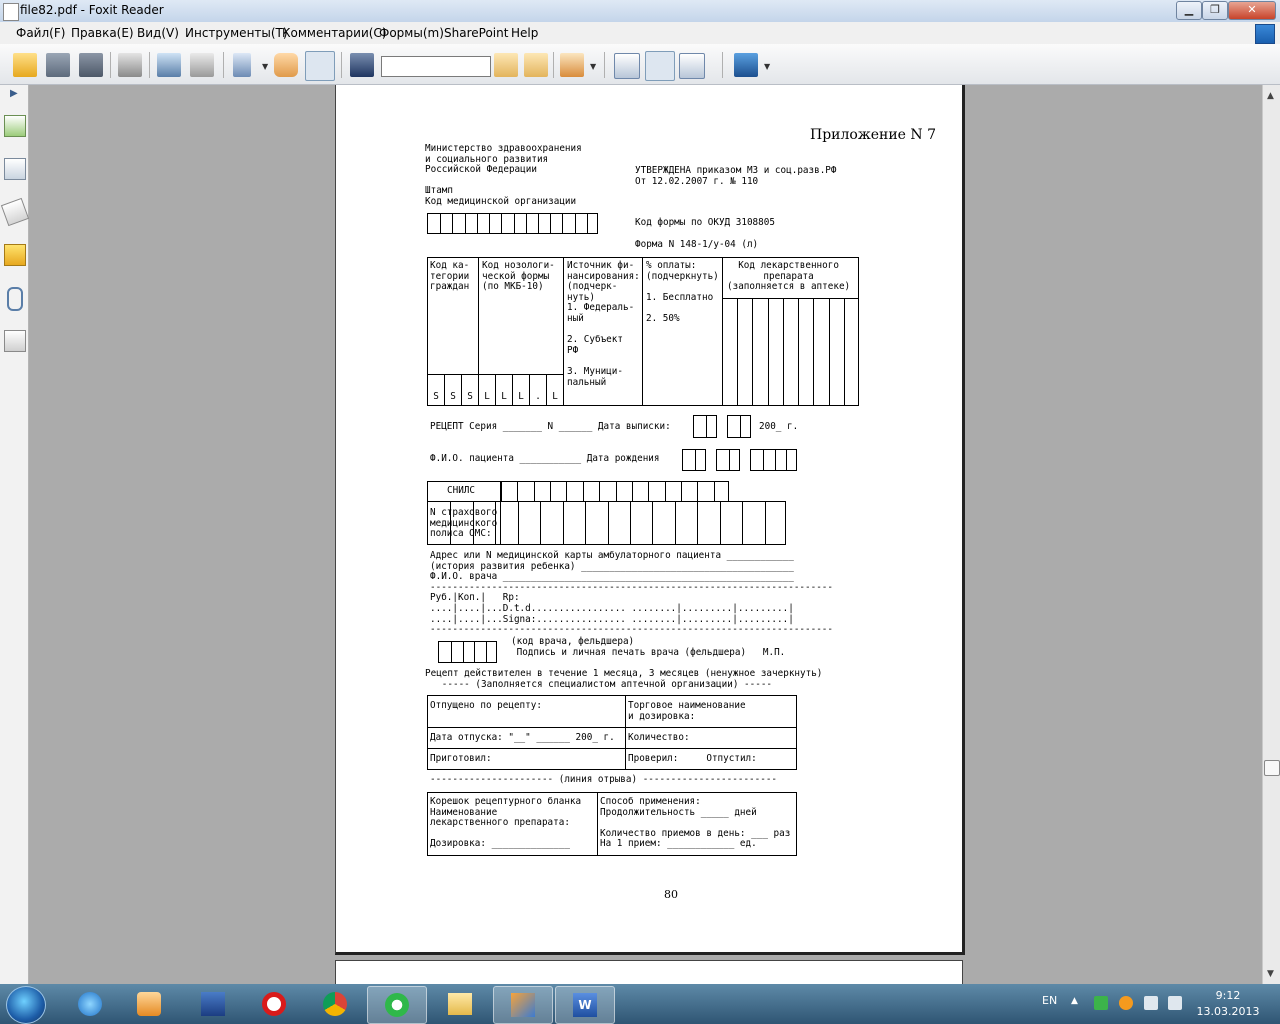  Describe the element at coordinates (705, 426) in the screenshot. I see `issue-day-cells` at that location.